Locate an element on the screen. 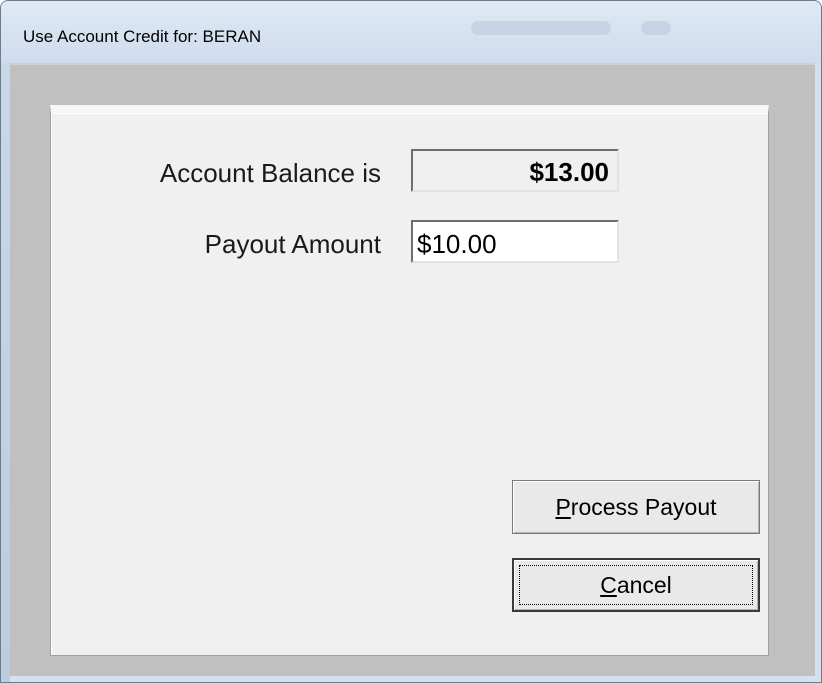  window-title: Use Account Credit for: BERAN is located at coordinates (142, 36).